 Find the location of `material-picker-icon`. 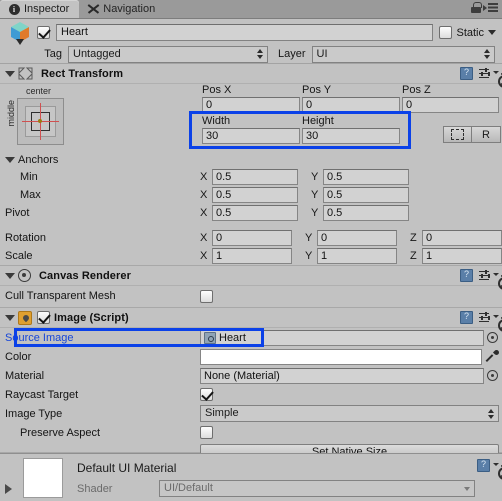

material-picker-icon is located at coordinates (492, 375).